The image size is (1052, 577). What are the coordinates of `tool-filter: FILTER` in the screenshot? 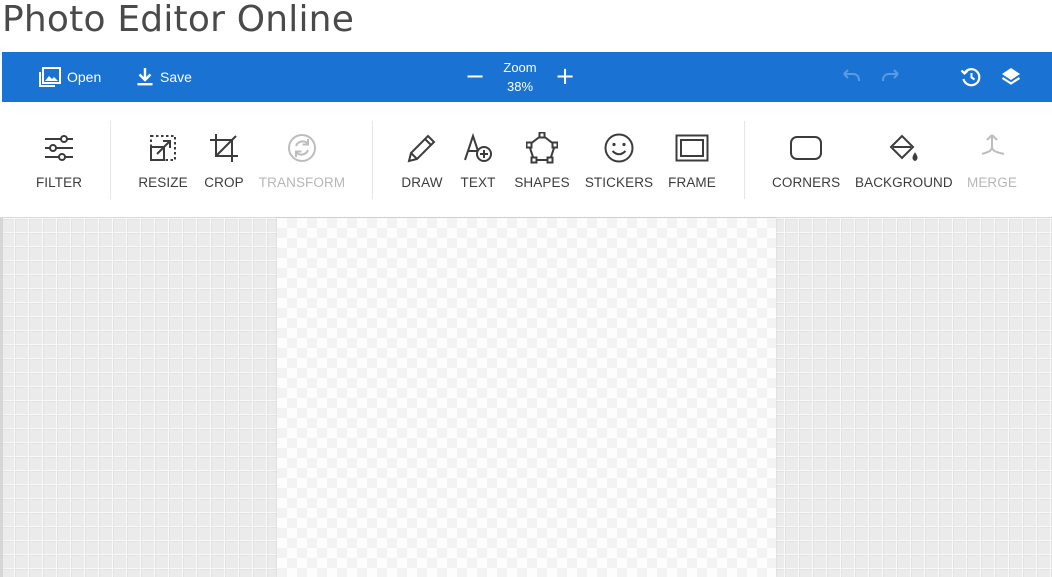 It's located at (59, 161).